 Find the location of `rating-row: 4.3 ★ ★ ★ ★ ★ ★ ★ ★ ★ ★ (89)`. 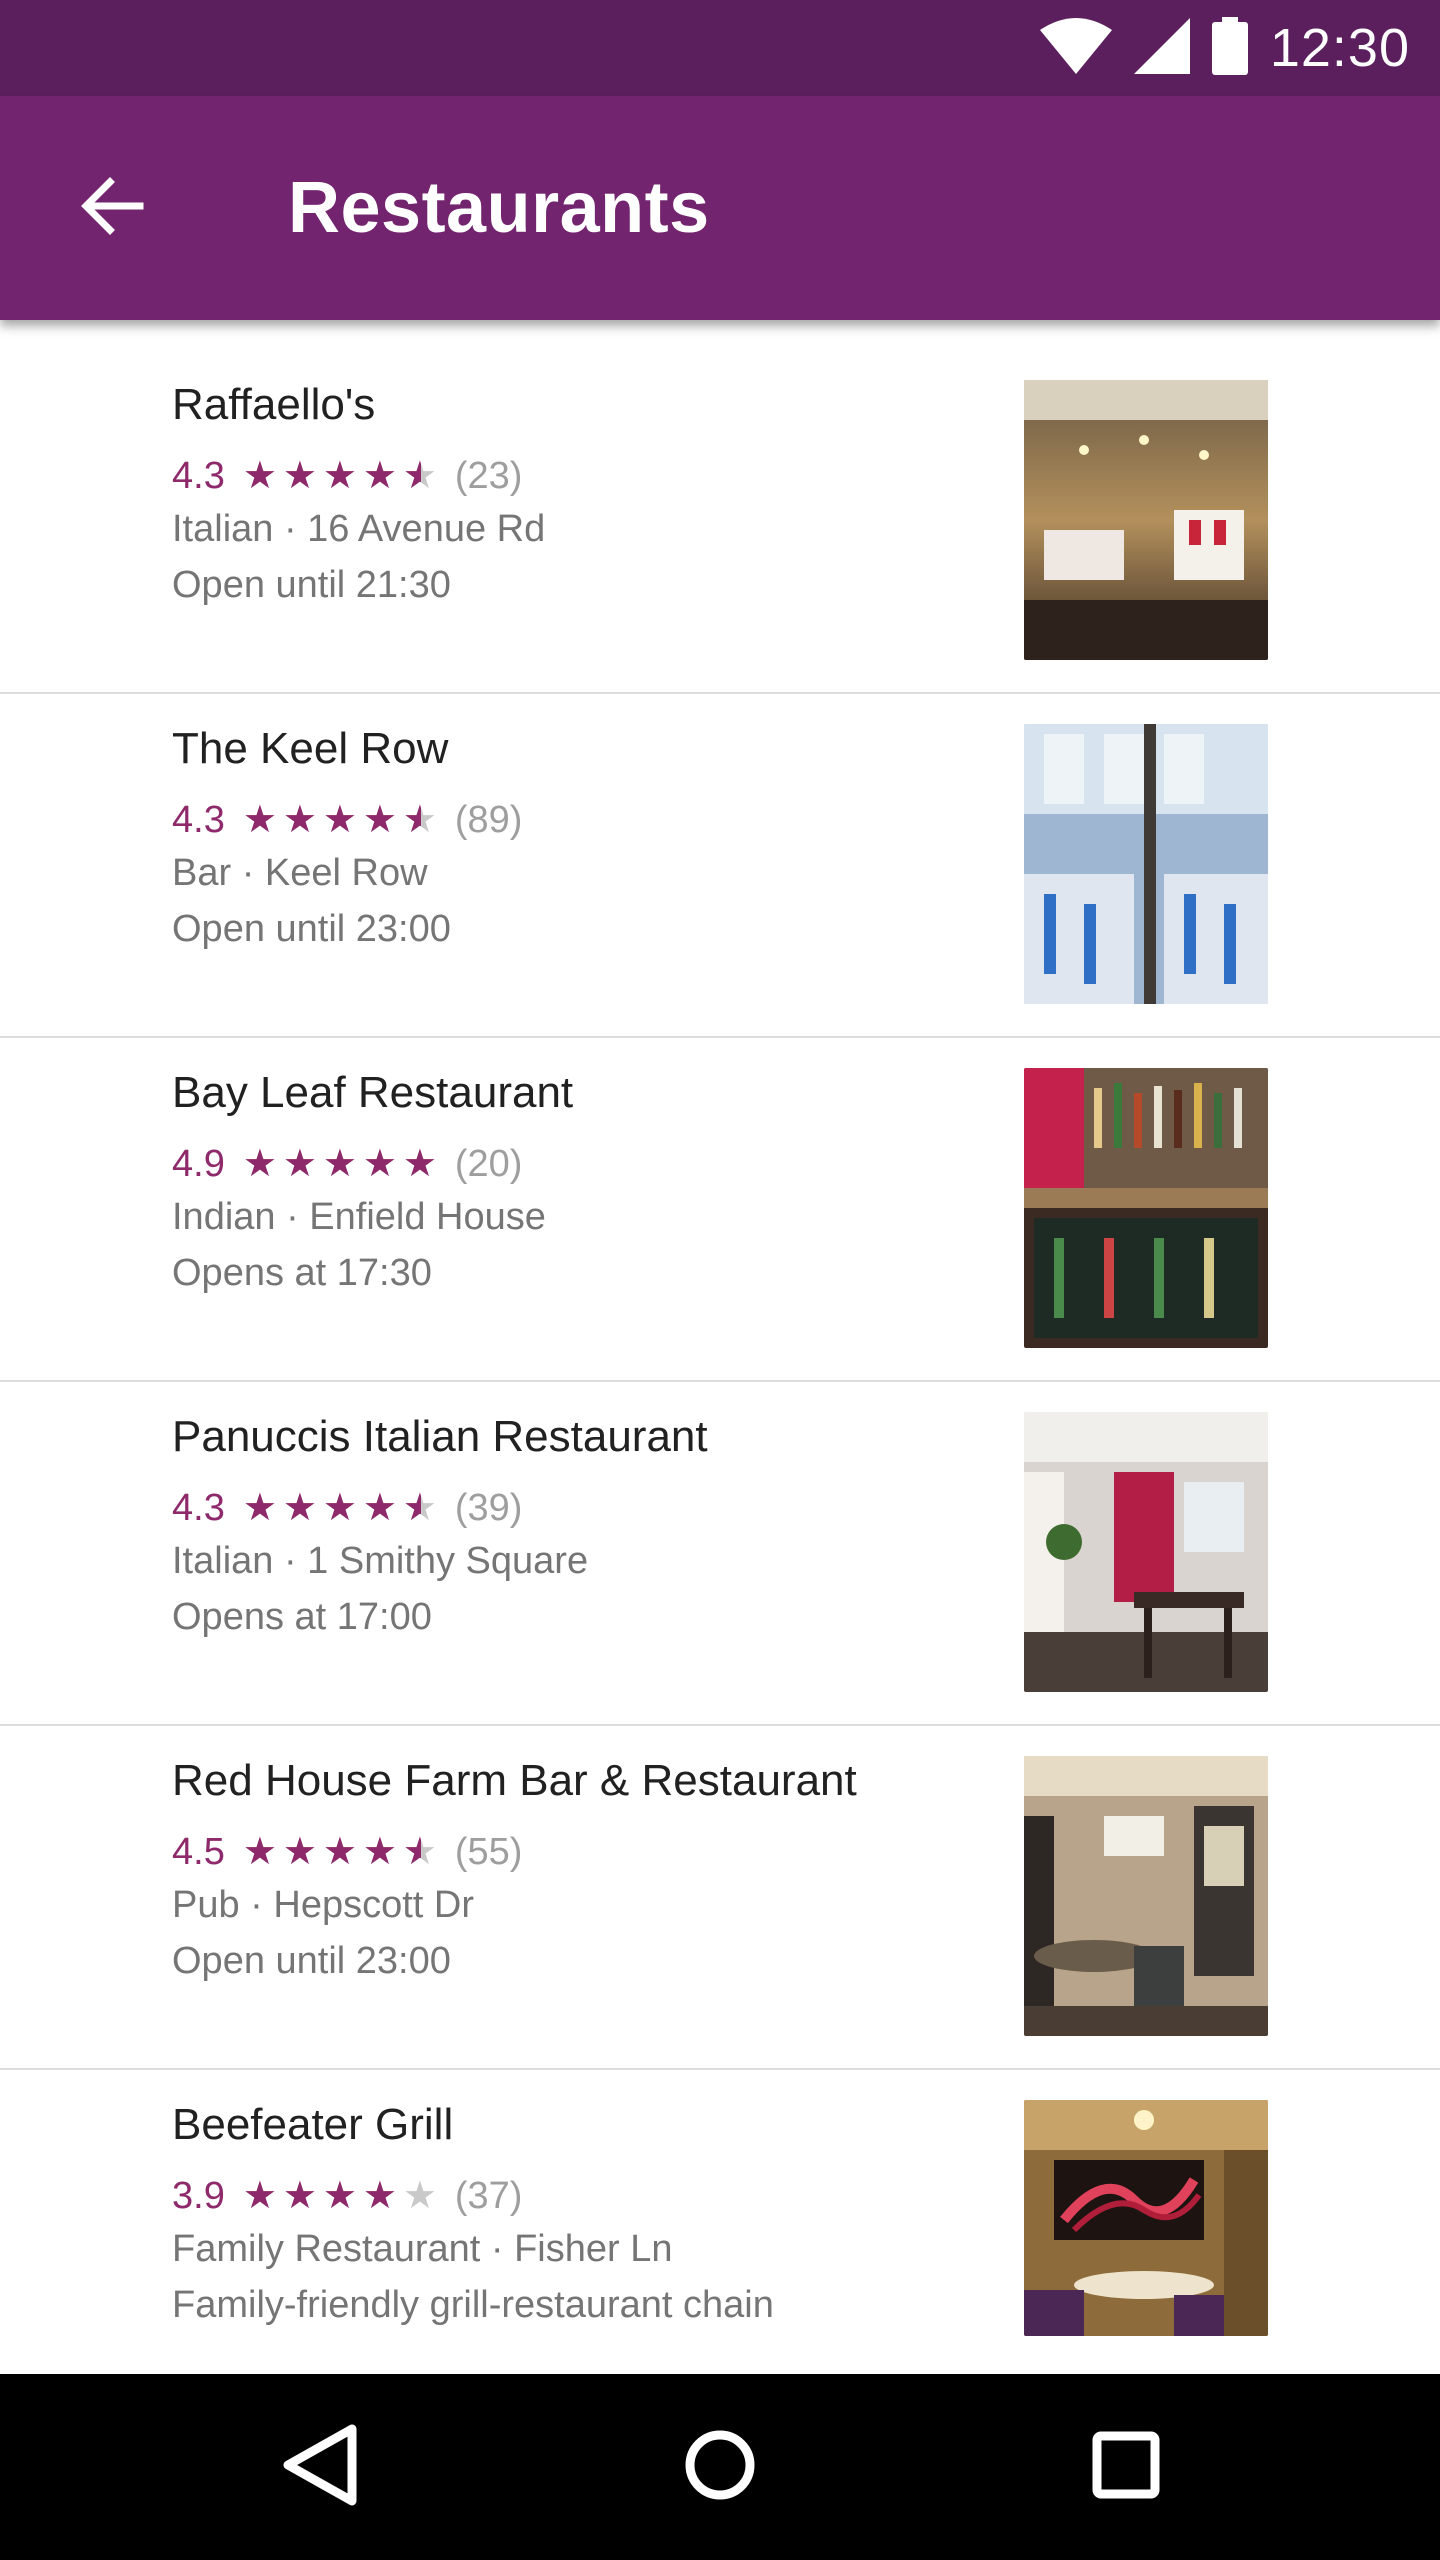

rating-row: 4.3 ★ ★ ★ ★ ★ ★ ★ ★ ★ ★ (89) is located at coordinates (347, 820).